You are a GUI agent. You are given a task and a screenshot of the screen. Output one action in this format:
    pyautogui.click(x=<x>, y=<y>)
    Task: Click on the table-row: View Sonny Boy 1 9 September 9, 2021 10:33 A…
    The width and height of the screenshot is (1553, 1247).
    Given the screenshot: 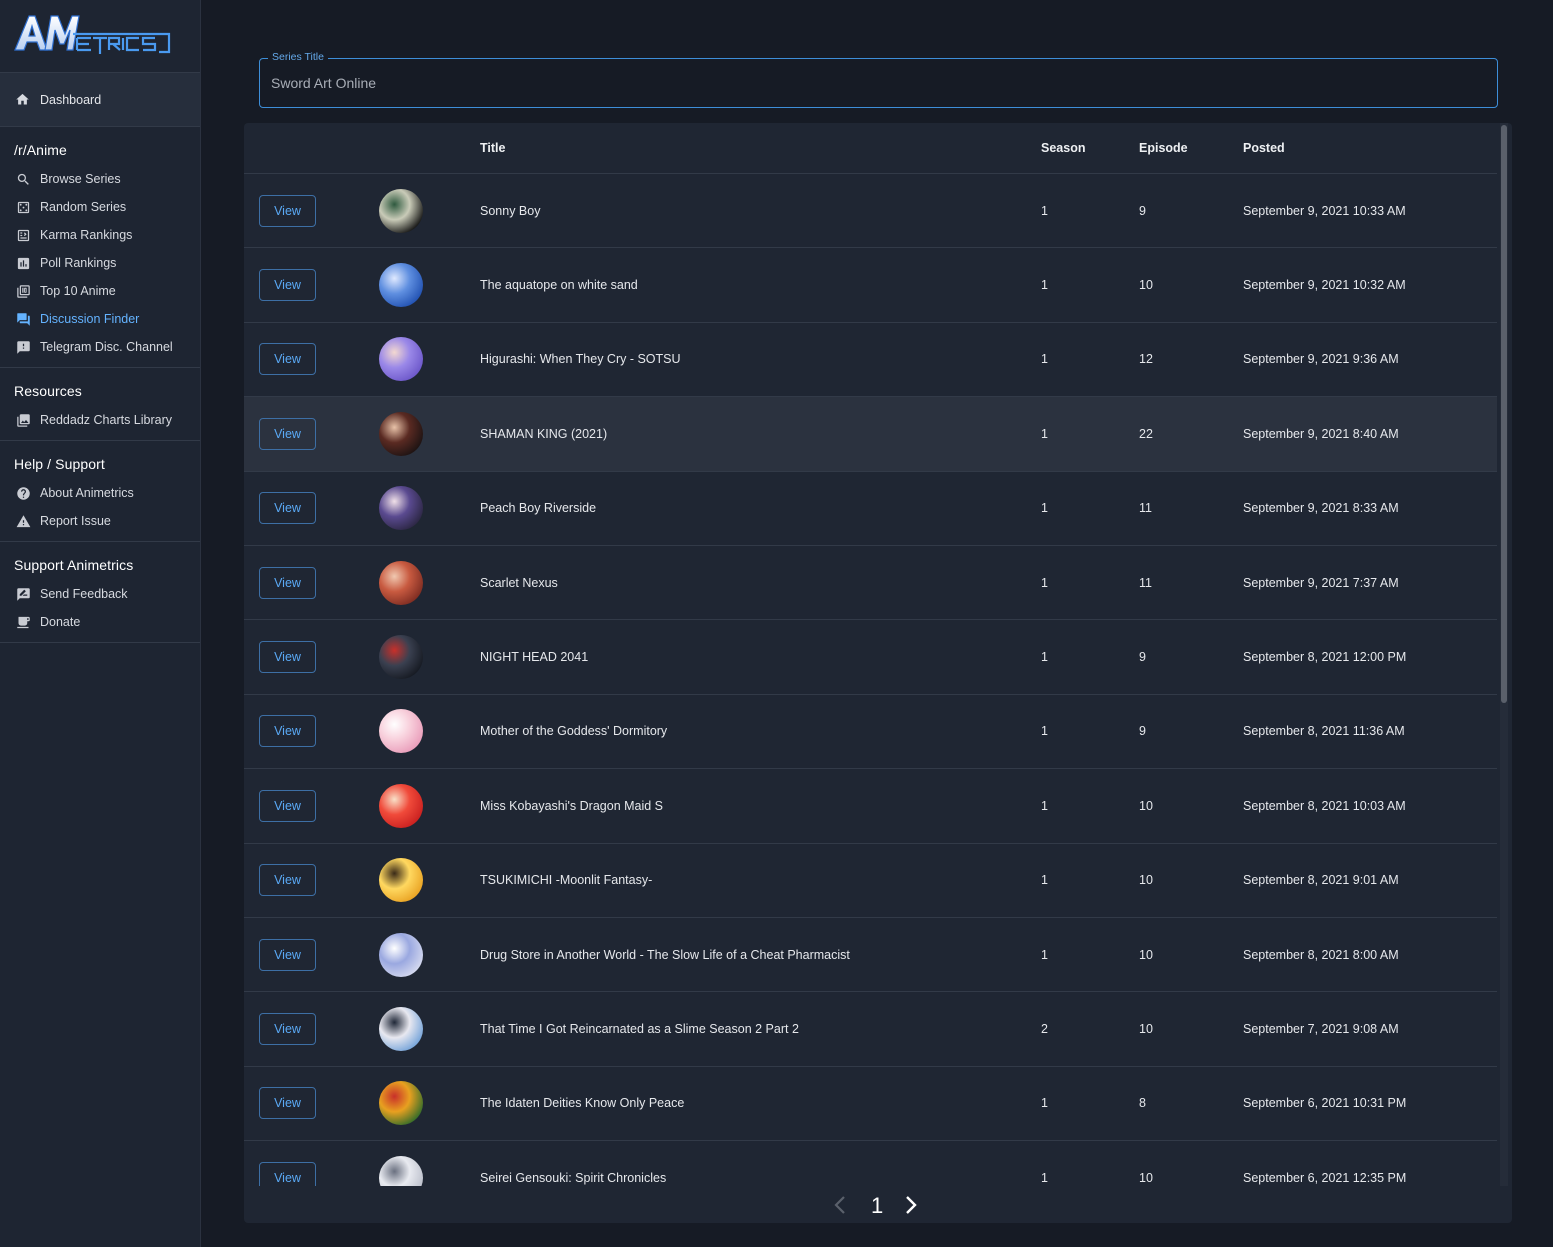 What is the action you would take?
    pyautogui.click(x=870, y=211)
    